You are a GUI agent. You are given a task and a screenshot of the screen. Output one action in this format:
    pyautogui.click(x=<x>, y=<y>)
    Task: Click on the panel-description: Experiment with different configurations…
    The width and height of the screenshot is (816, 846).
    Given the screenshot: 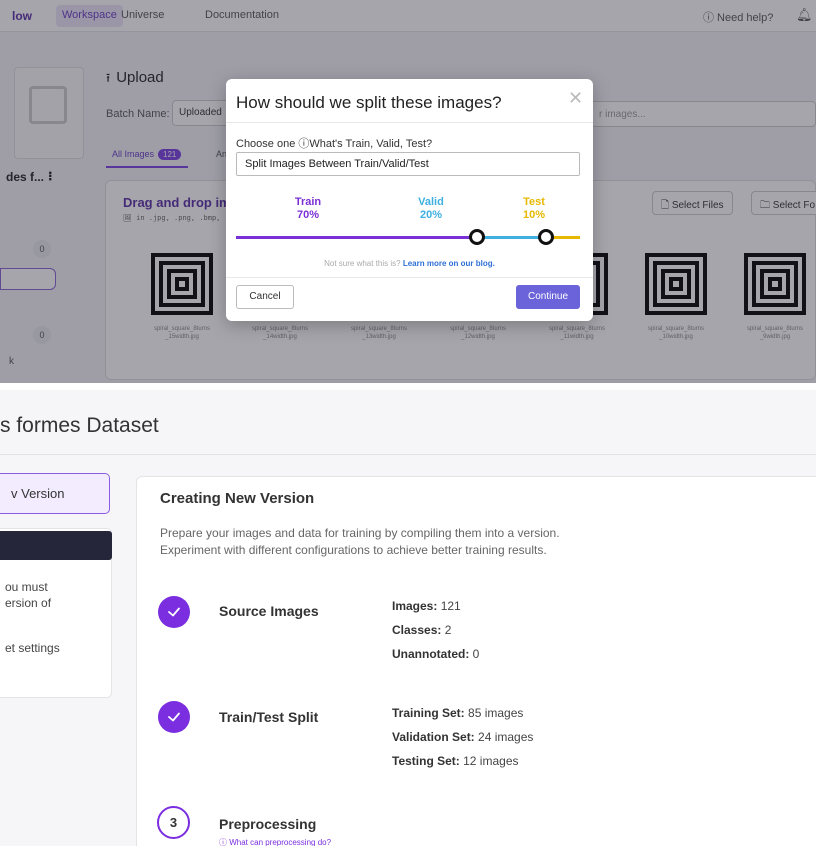 What is the action you would take?
    pyautogui.click(x=353, y=550)
    